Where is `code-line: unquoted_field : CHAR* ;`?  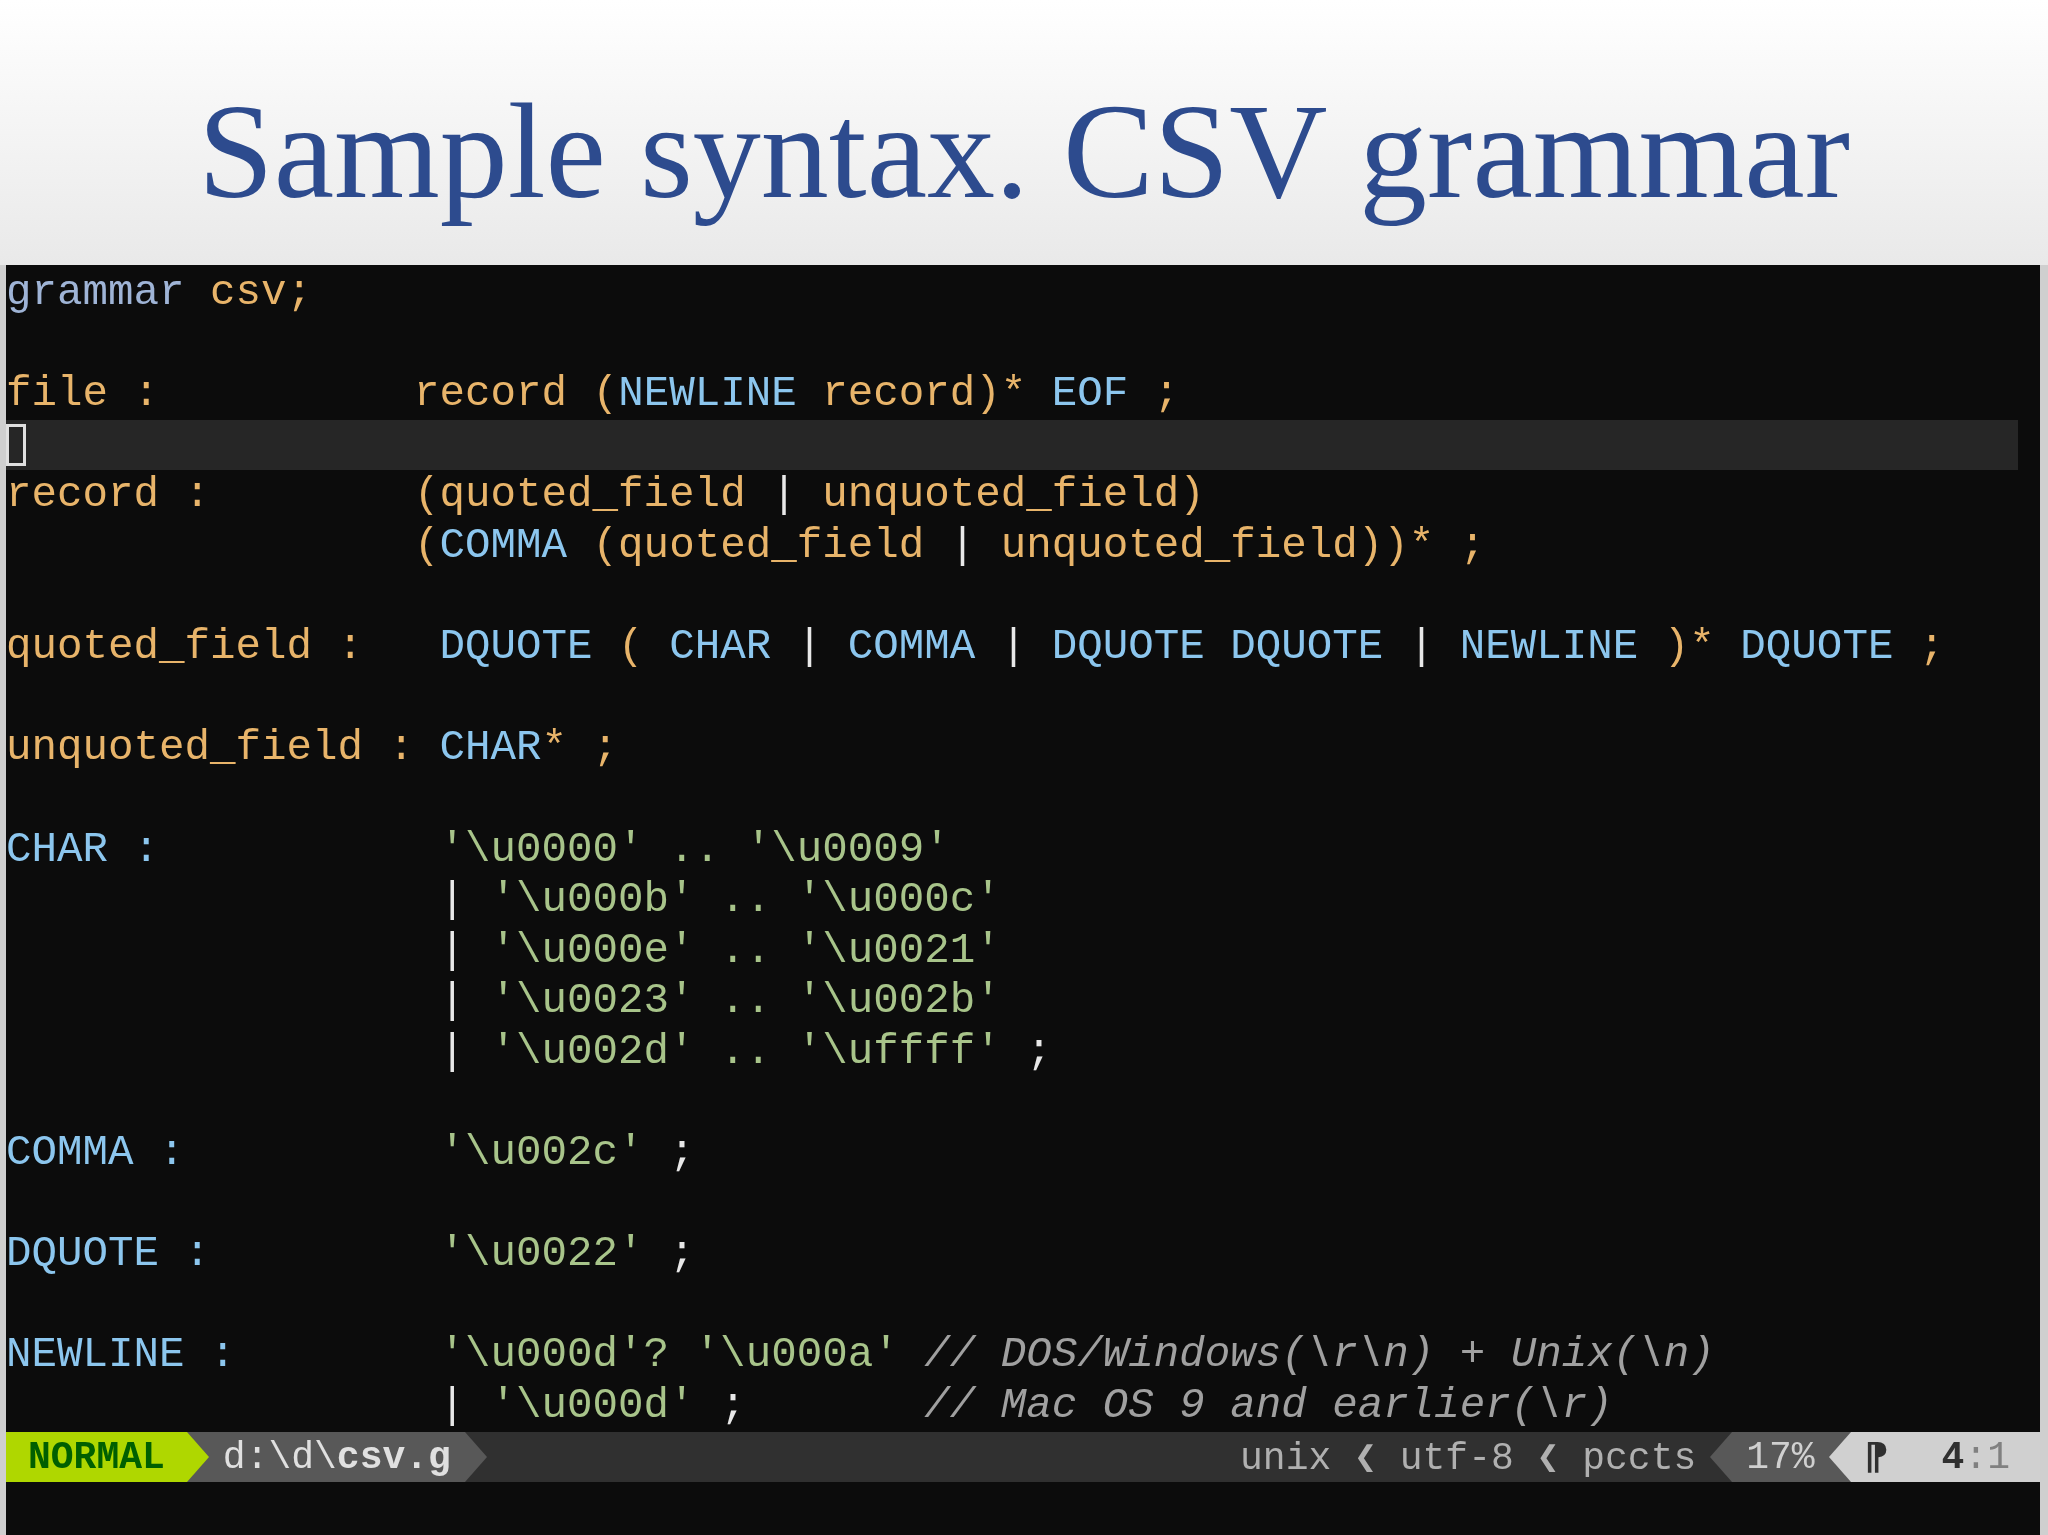
code-line: unquoted_field : CHAR* ; is located at coordinates (312, 748).